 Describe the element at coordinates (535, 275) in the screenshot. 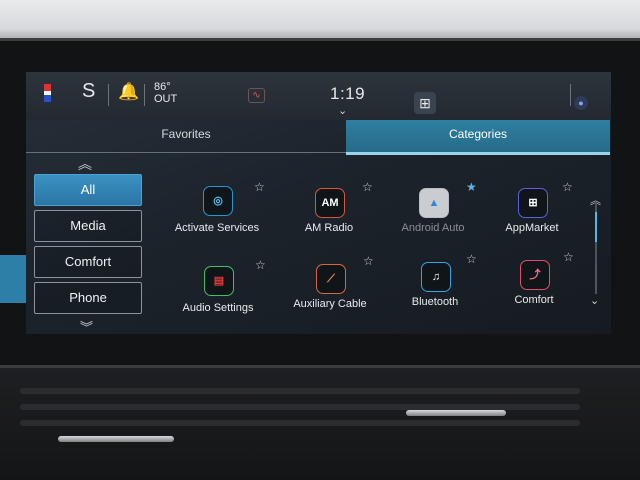

I see `comfort-icon: ⤴` at that location.